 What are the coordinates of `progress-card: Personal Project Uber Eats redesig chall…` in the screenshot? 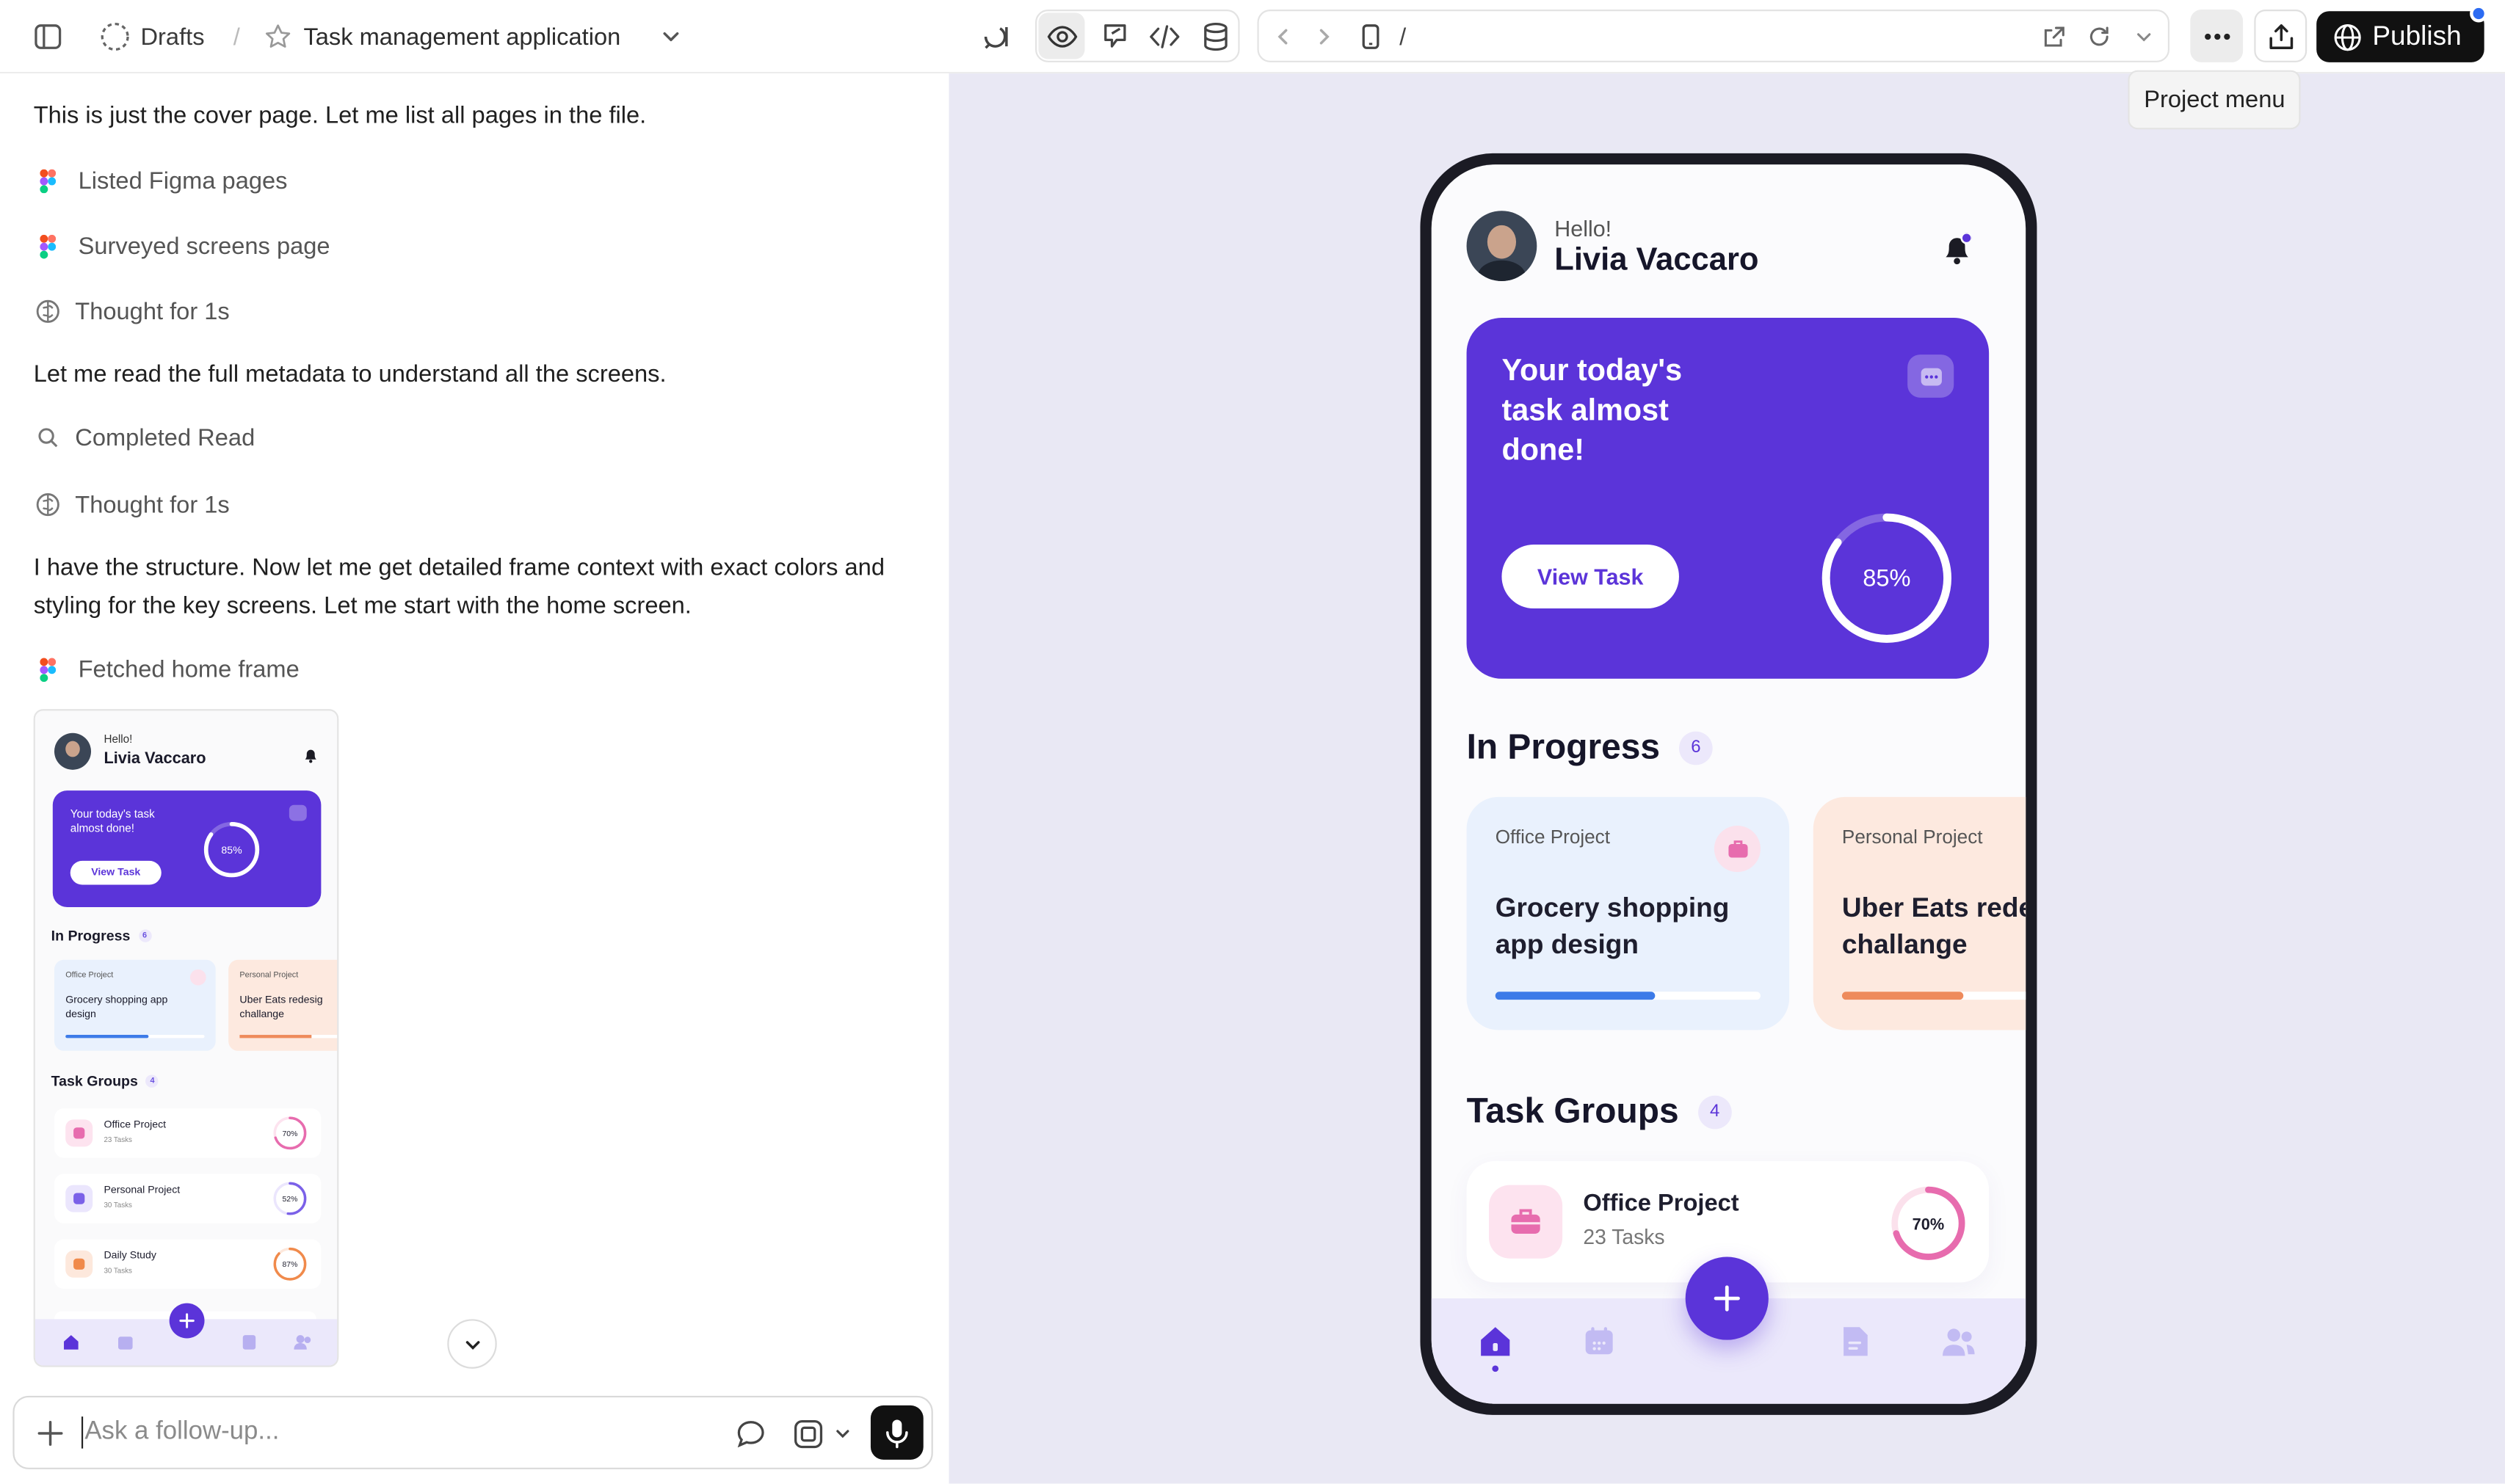 It's located at (283, 1005).